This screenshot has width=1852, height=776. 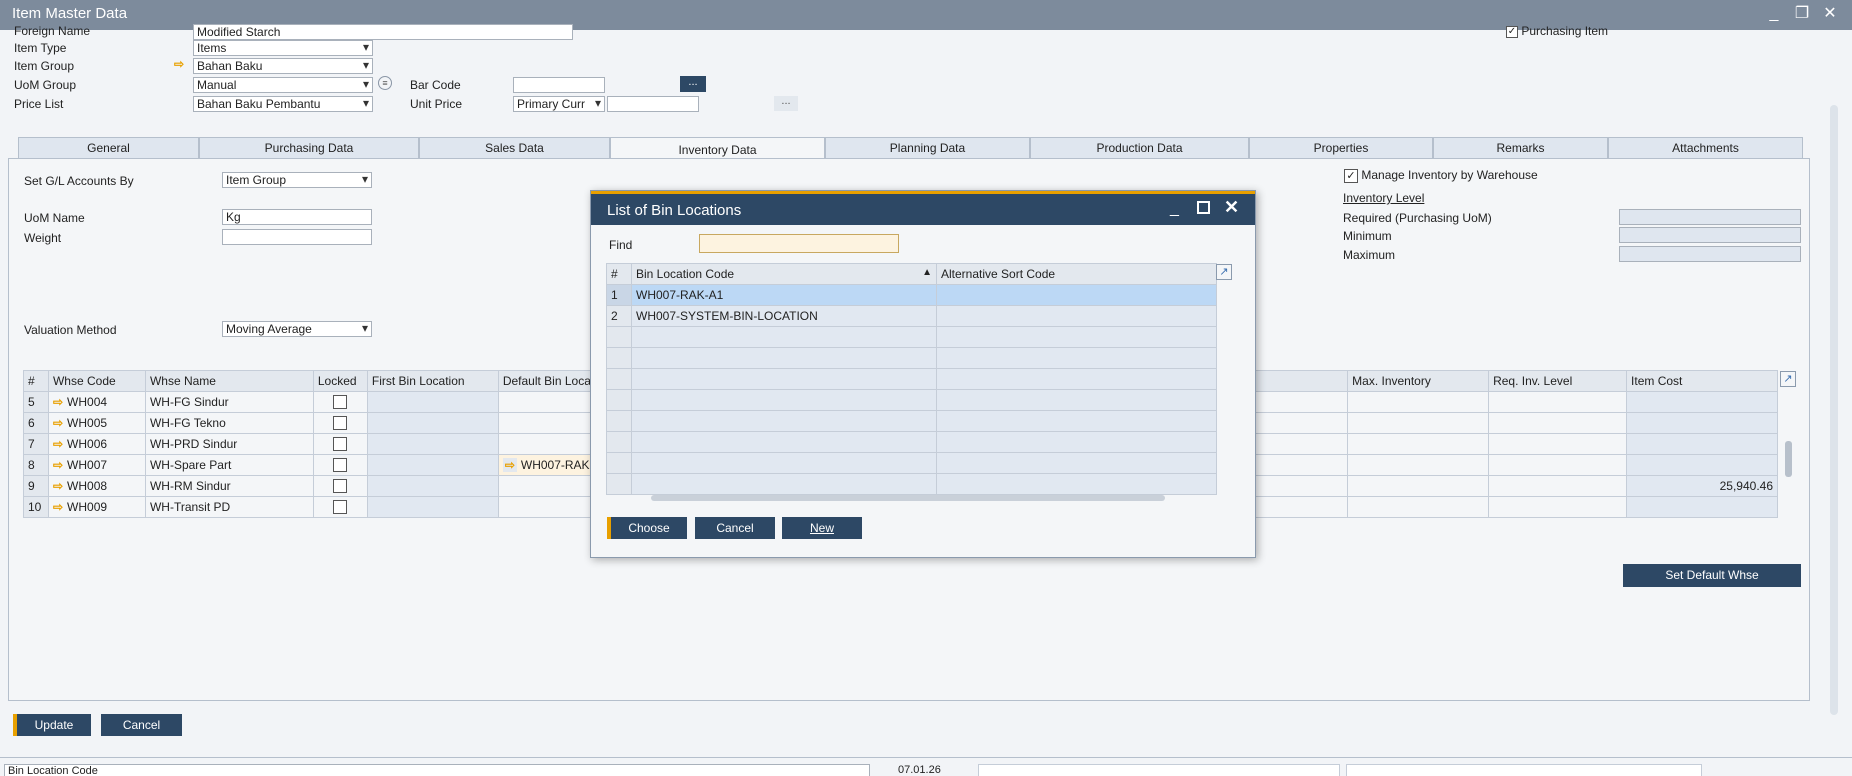 What do you see at coordinates (784, 274) in the screenshot?
I see `col-bin-location-code: Bin Location Code ▲` at bounding box center [784, 274].